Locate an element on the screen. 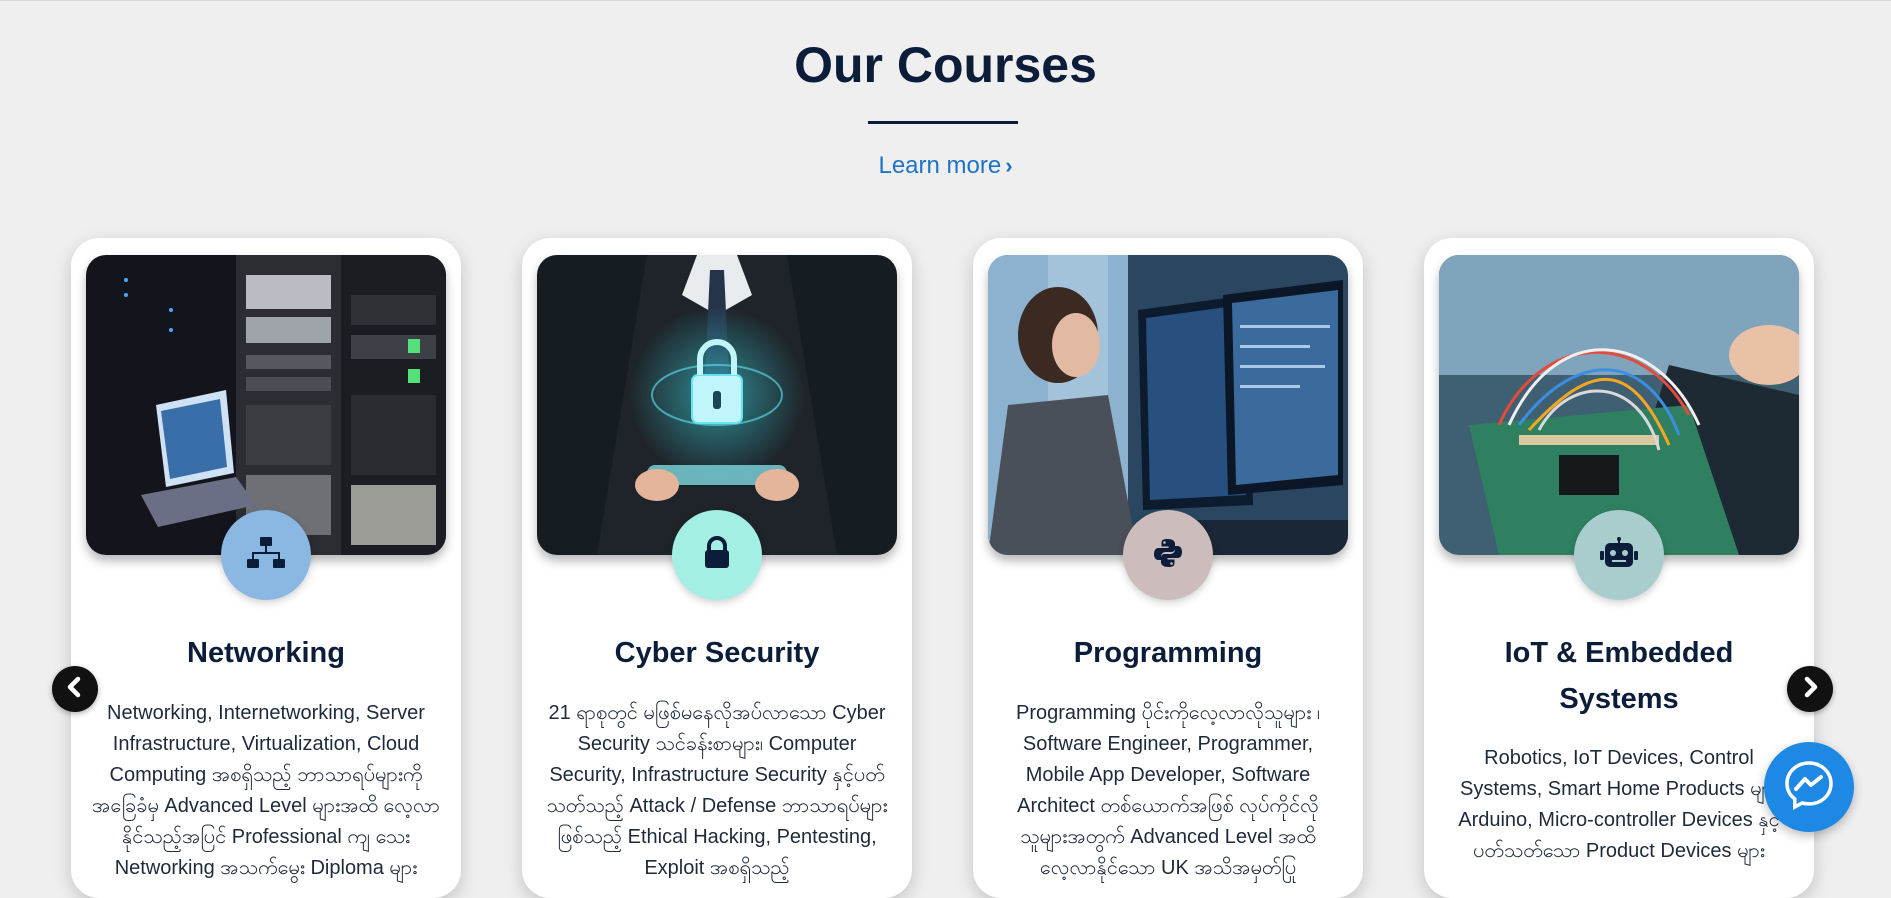 The image size is (1891, 898). networking-badge is located at coordinates (266, 555).